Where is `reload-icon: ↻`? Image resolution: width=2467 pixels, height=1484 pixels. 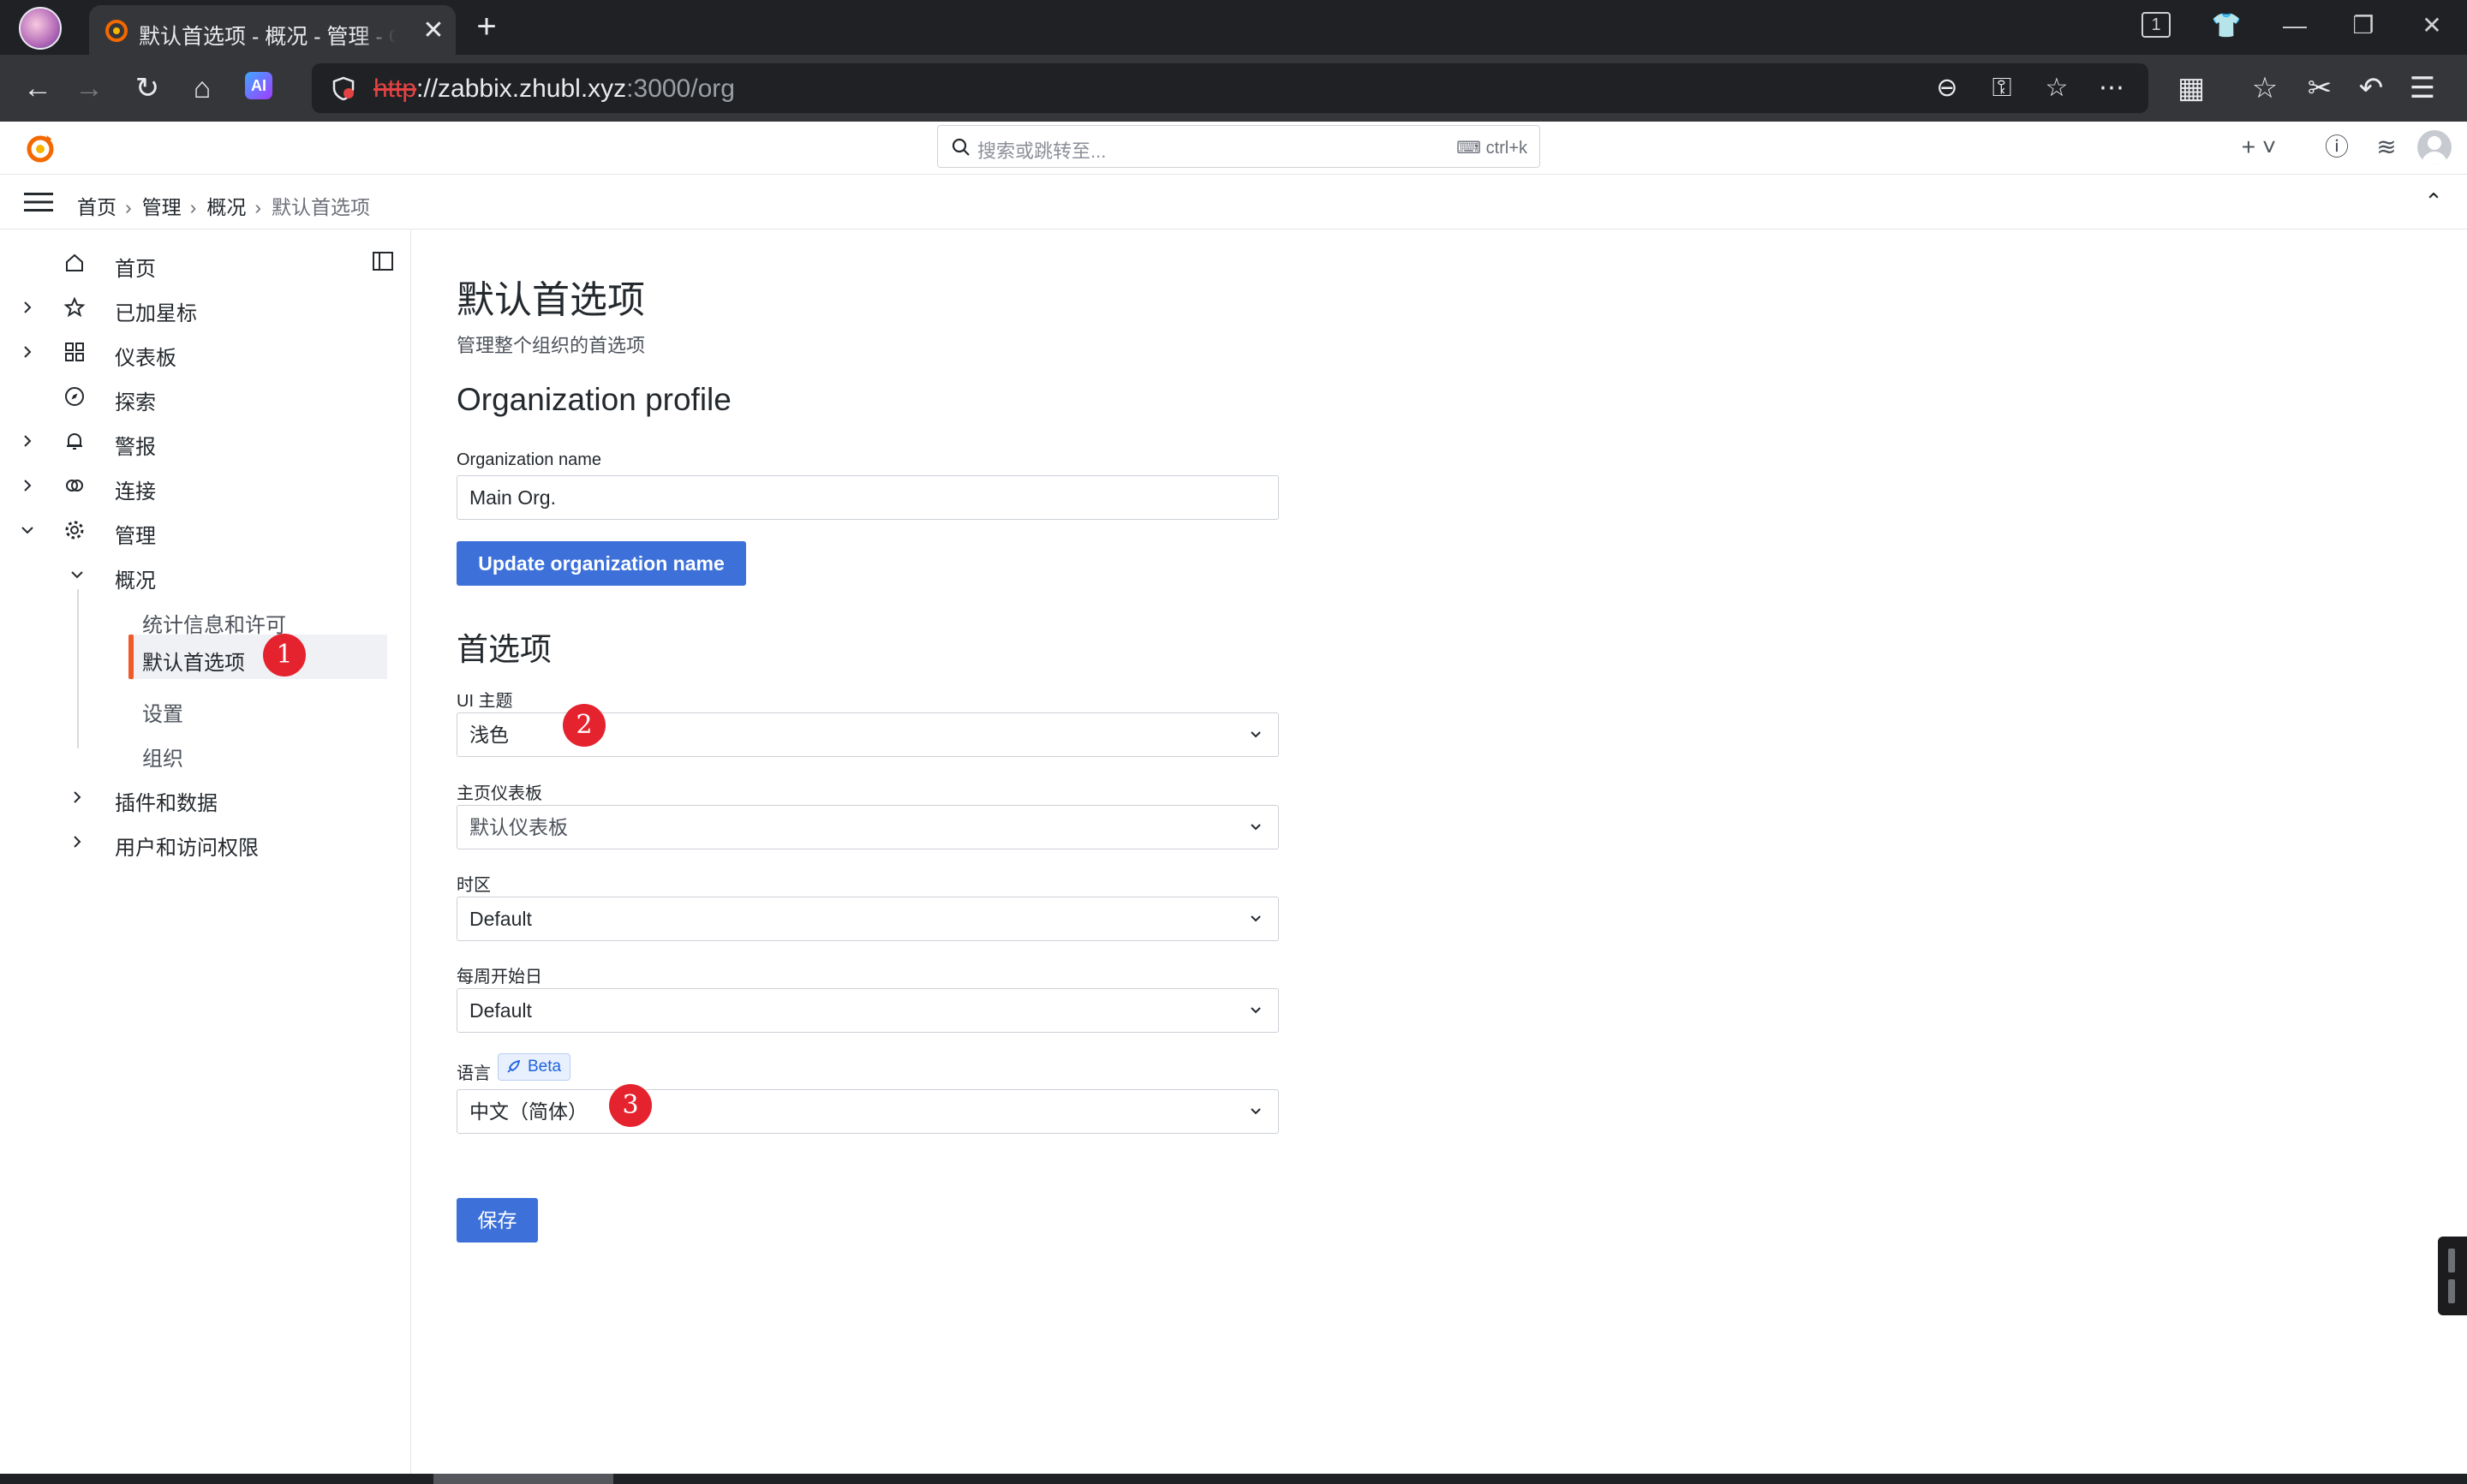
reload-icon: ↻ is located at coordinates (147, 88).